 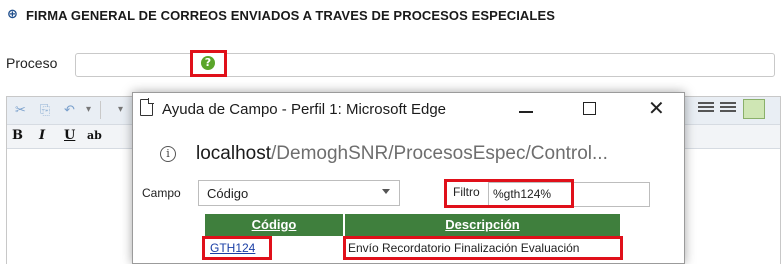 I want to click on maximize-icon, so click(x=589, y=108).